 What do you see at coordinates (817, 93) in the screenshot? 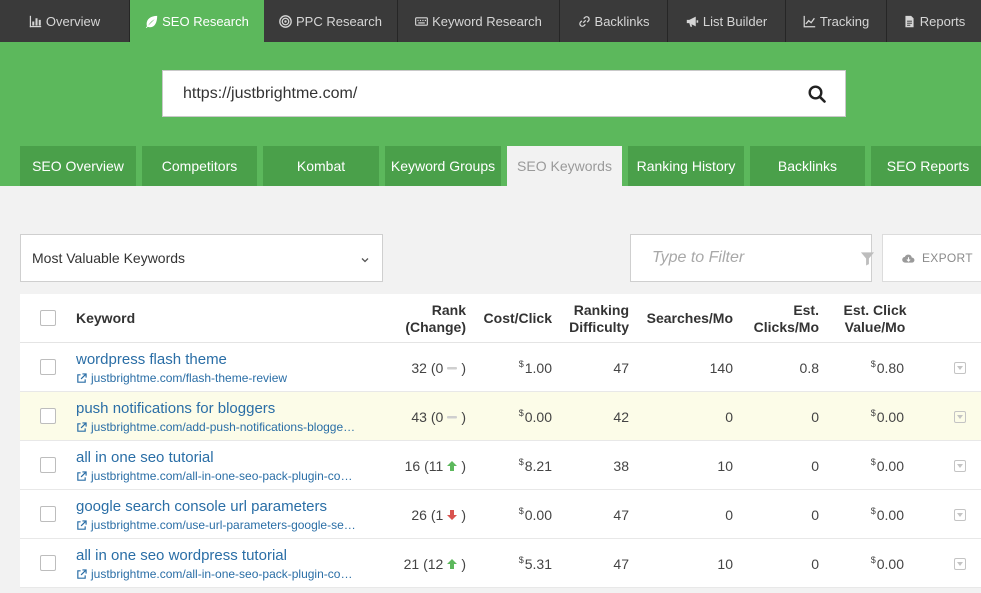
I see `search-button` at bounding box center [817, 93].